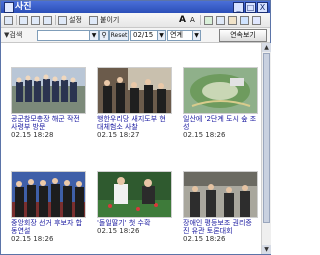 This screenshot has width=320, height=255. I want to click on caption-text: 중앙회장 선거 후보자 합동연설, so click(48, 227).